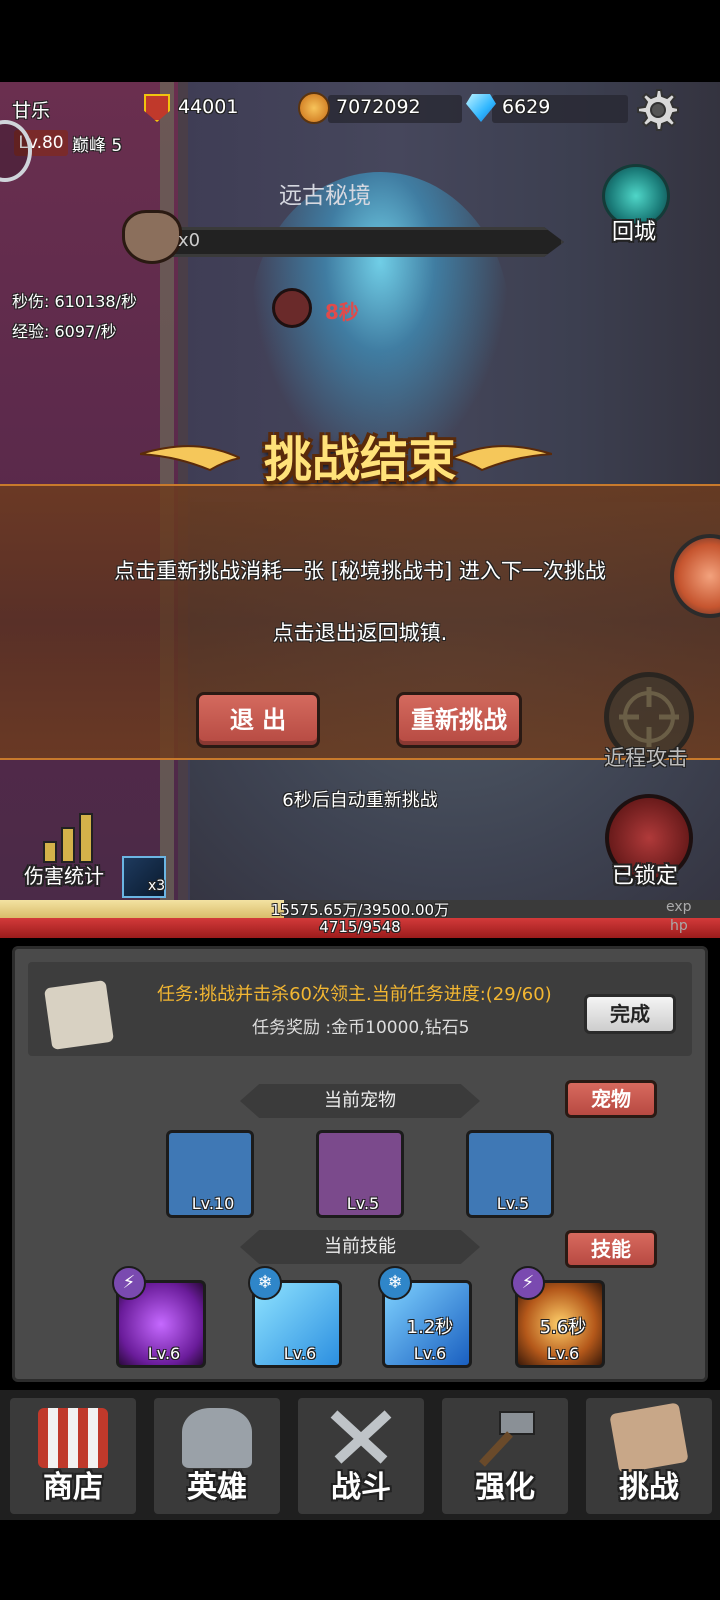  What do you see at coordinates (325, 196) in the screenshot?
I see `area-title: 远古秘境` at bounding box center [325, 196].